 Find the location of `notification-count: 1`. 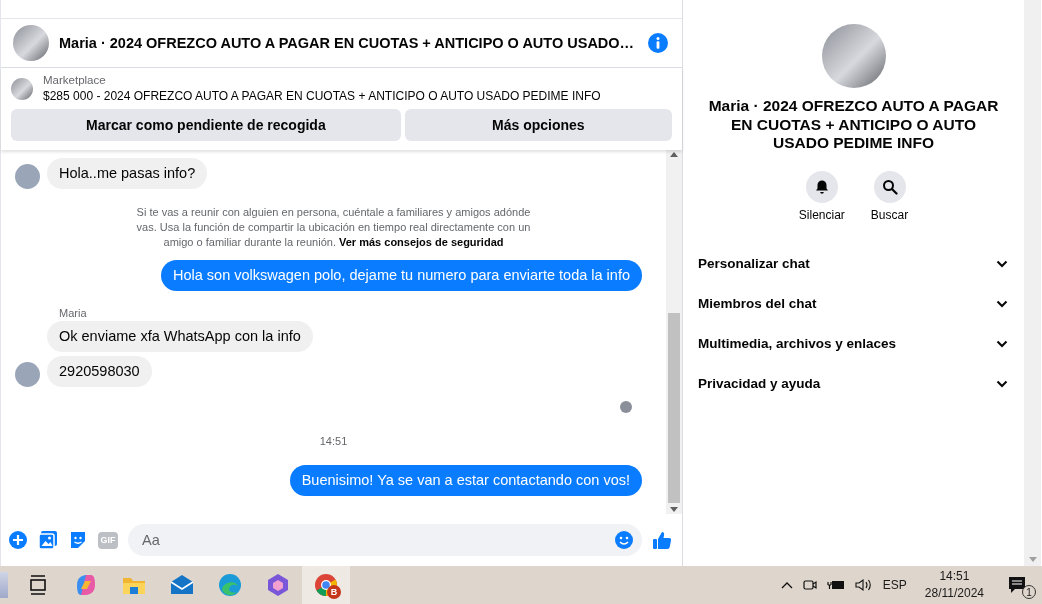

notification-count: 1 is located at coordinates (1029, 592).